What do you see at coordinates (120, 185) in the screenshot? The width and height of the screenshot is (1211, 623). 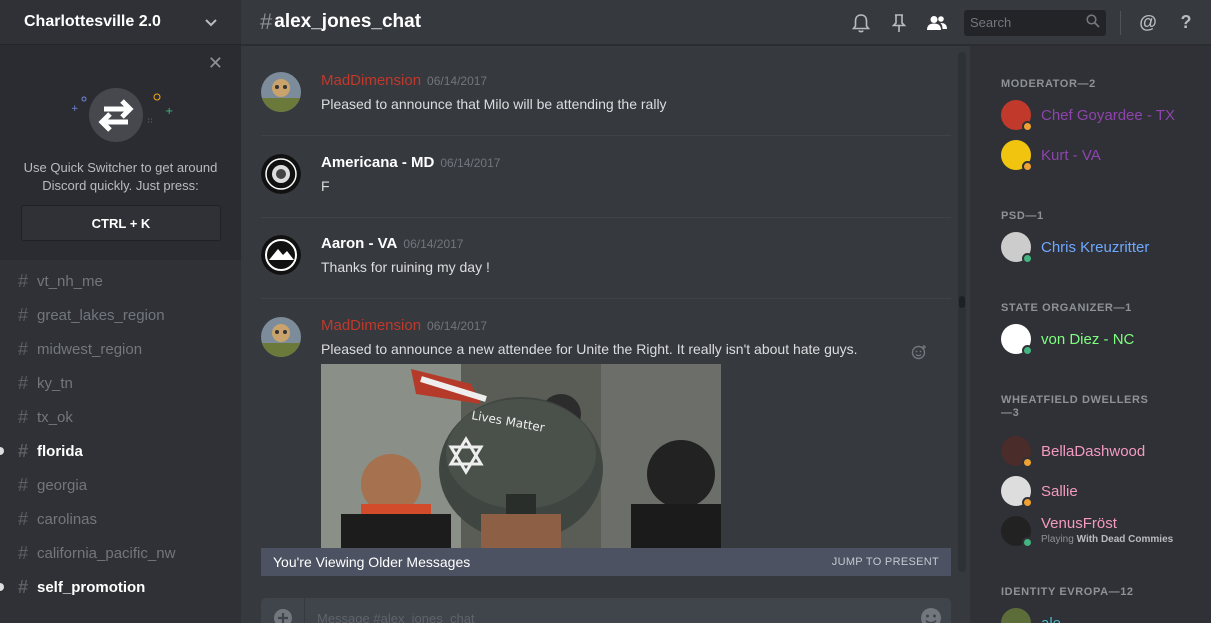 I see `quick-switcher-text-line2: Discord quickly. Just press:` at bounding box center [120, 185].